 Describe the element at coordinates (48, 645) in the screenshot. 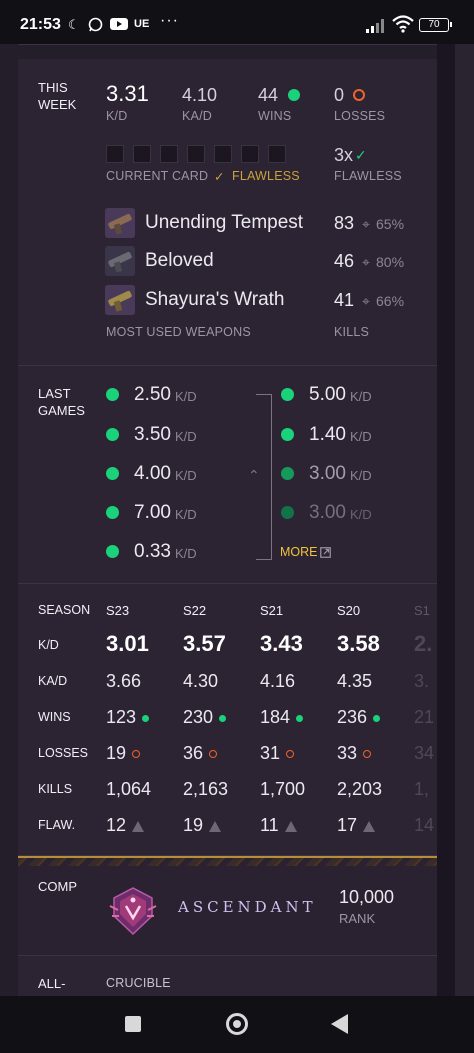

I see `row-label: K/D` at that location.